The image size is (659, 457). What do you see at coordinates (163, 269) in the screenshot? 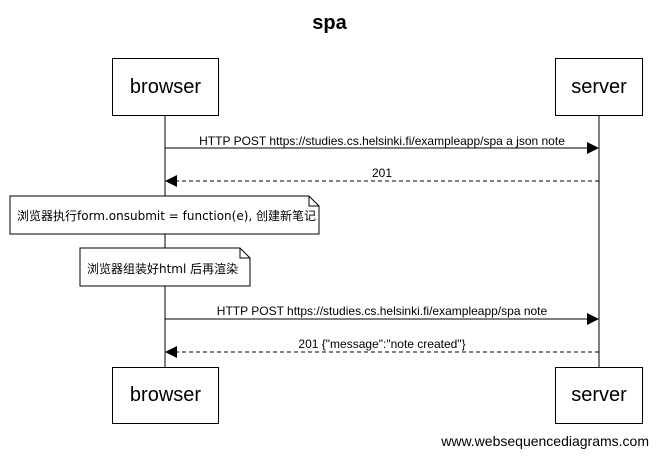
I see `note-text-render: 浏览器组装好html 后再渲染` at bounding box center [163, 269].